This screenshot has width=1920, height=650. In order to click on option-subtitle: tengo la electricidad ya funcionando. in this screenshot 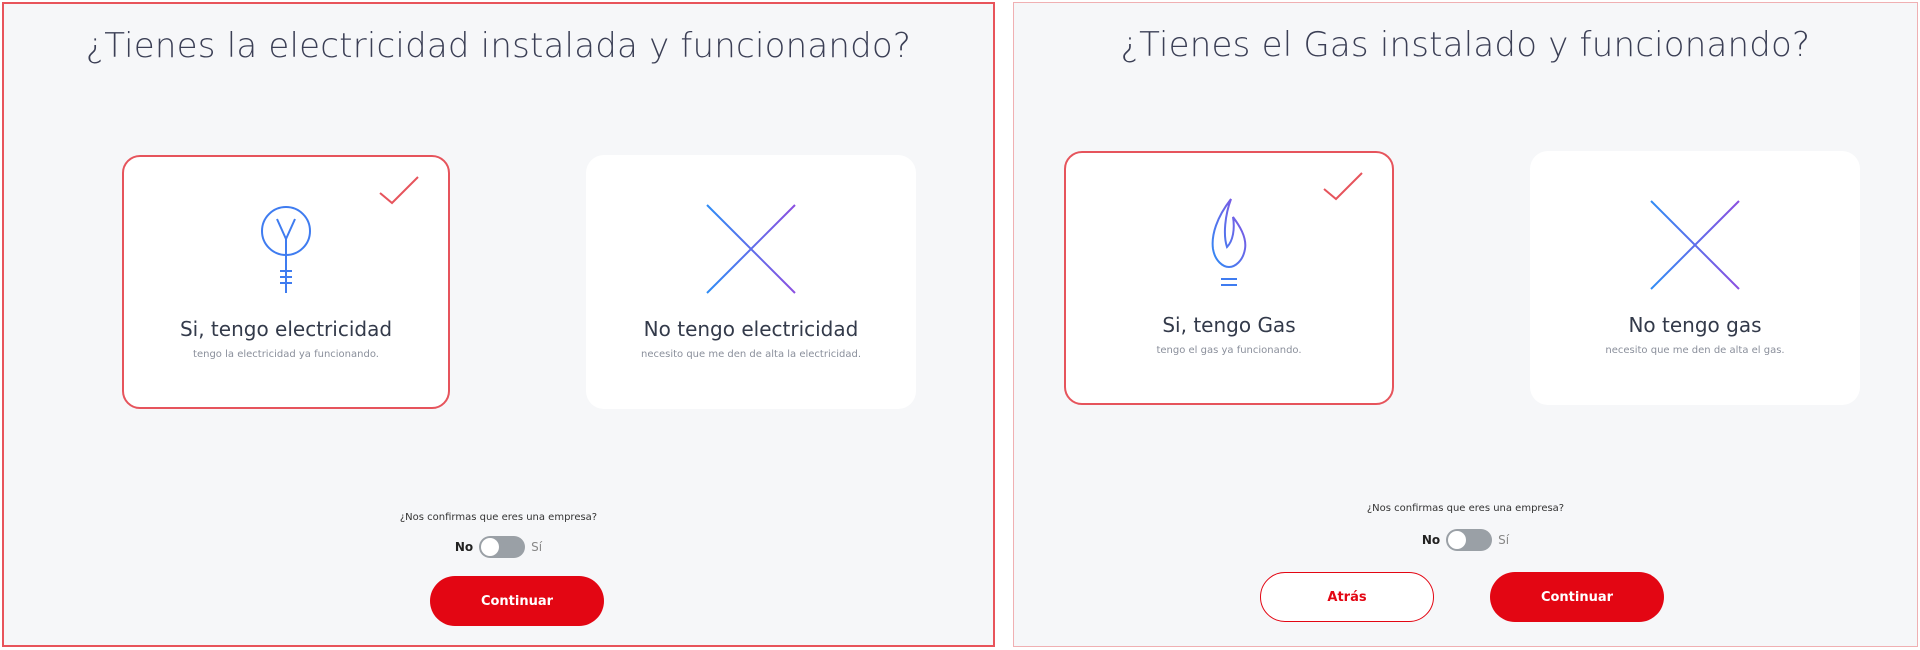, I will do `click(286, 354)`.